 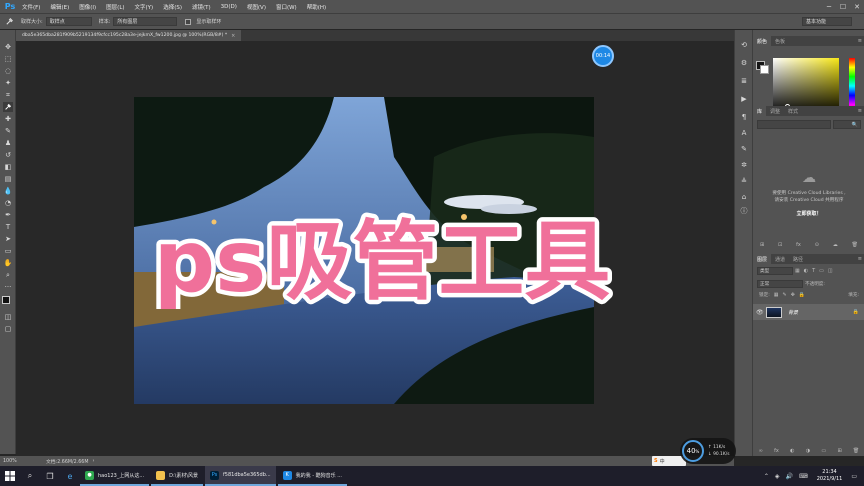 I want to click on menu-3d: 3D(D), so click(x=229, y=7).